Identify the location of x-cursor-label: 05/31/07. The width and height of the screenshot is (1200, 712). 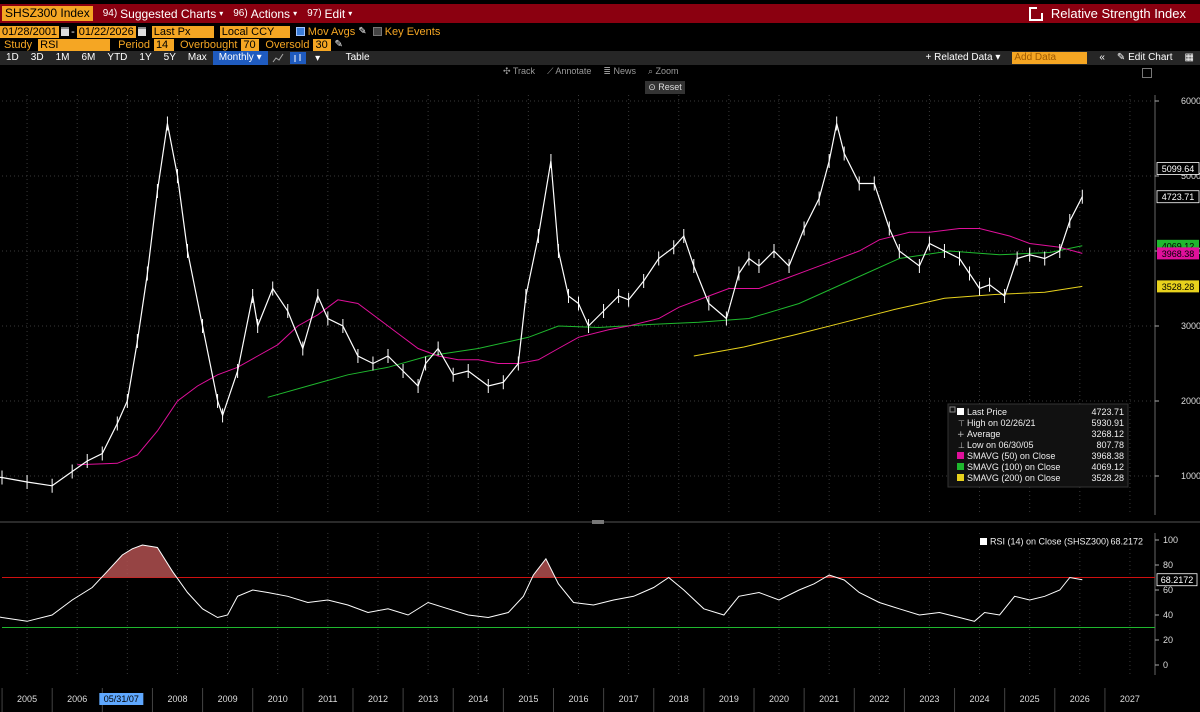
(121, 699).